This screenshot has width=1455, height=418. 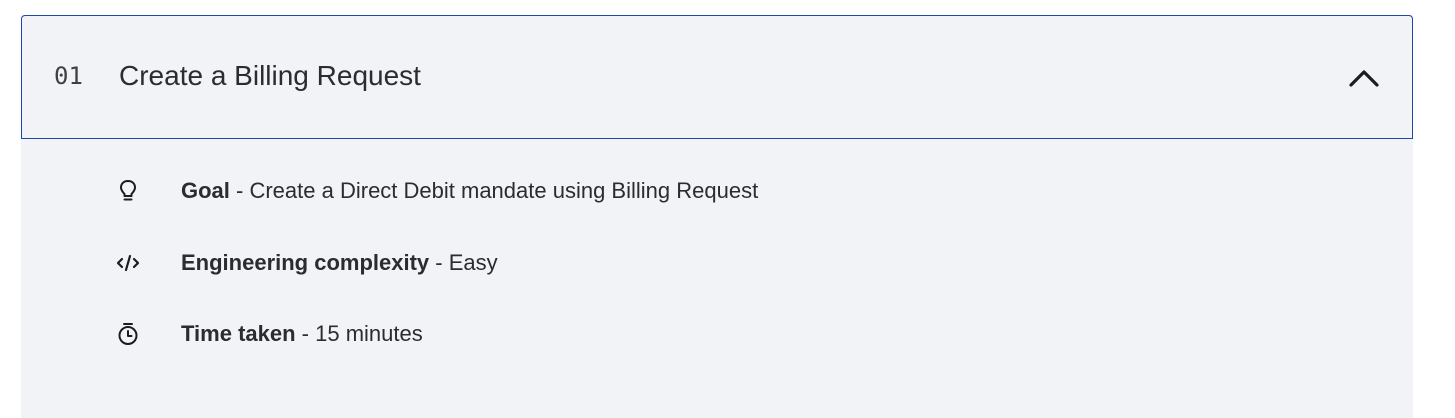 What do you see at coordinates (68, 76) in the screenshot?
I see `step-number: 01` at bounding box center [68, 76].